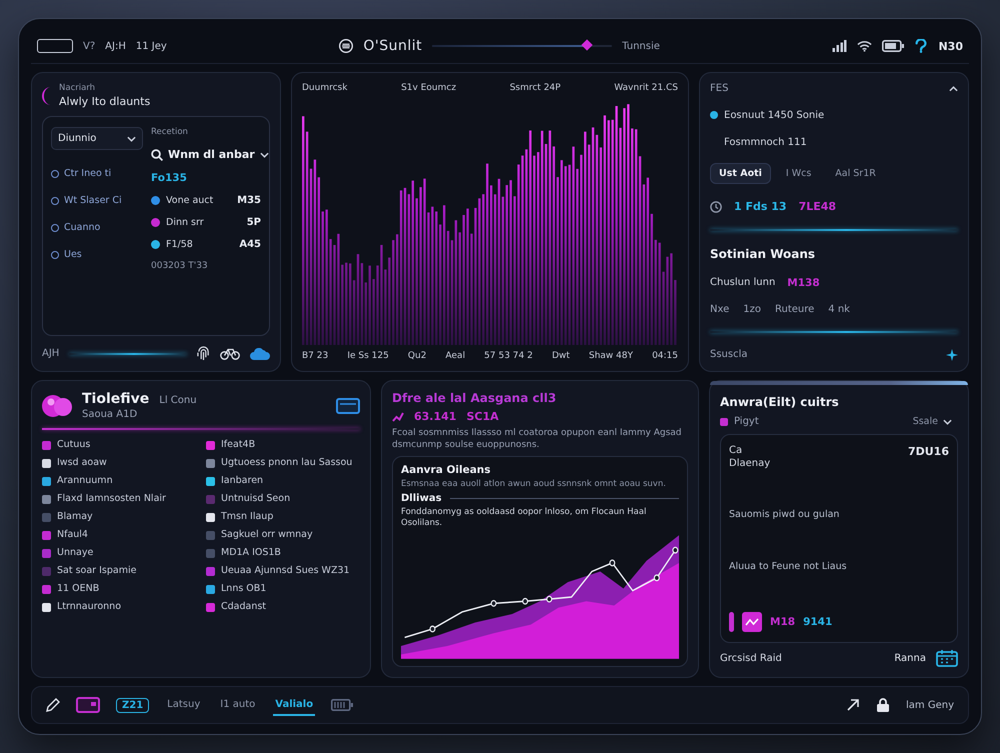 This screenshot has height=753, width=1000. What do you see at coordinates (803, 282) in the screenshot?
I see `value-text: M138` at bounding box center [803, 282].